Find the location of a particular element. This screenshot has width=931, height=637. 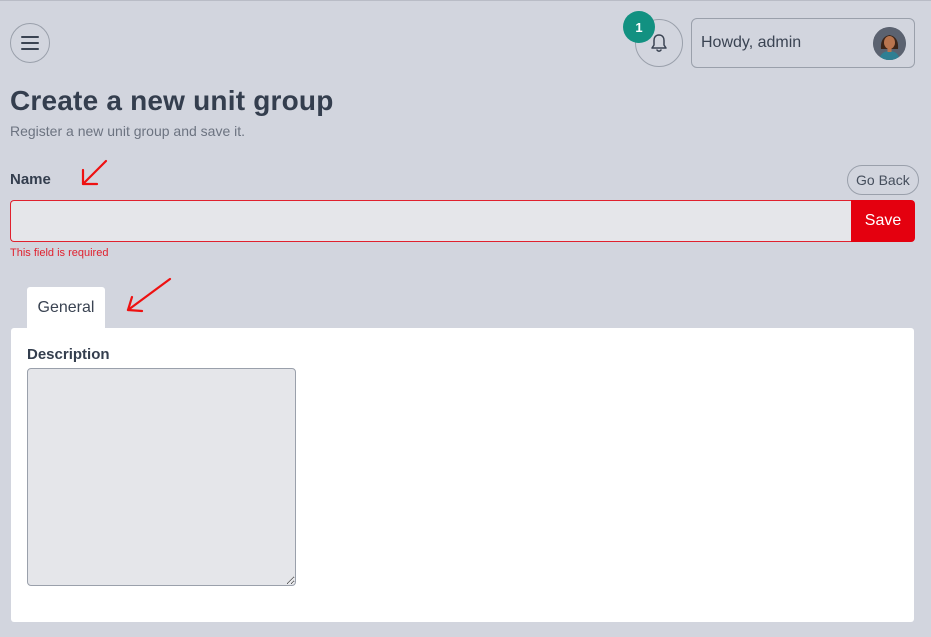

user-greeting: Howdy, admin is located at coordinates (751, 42).